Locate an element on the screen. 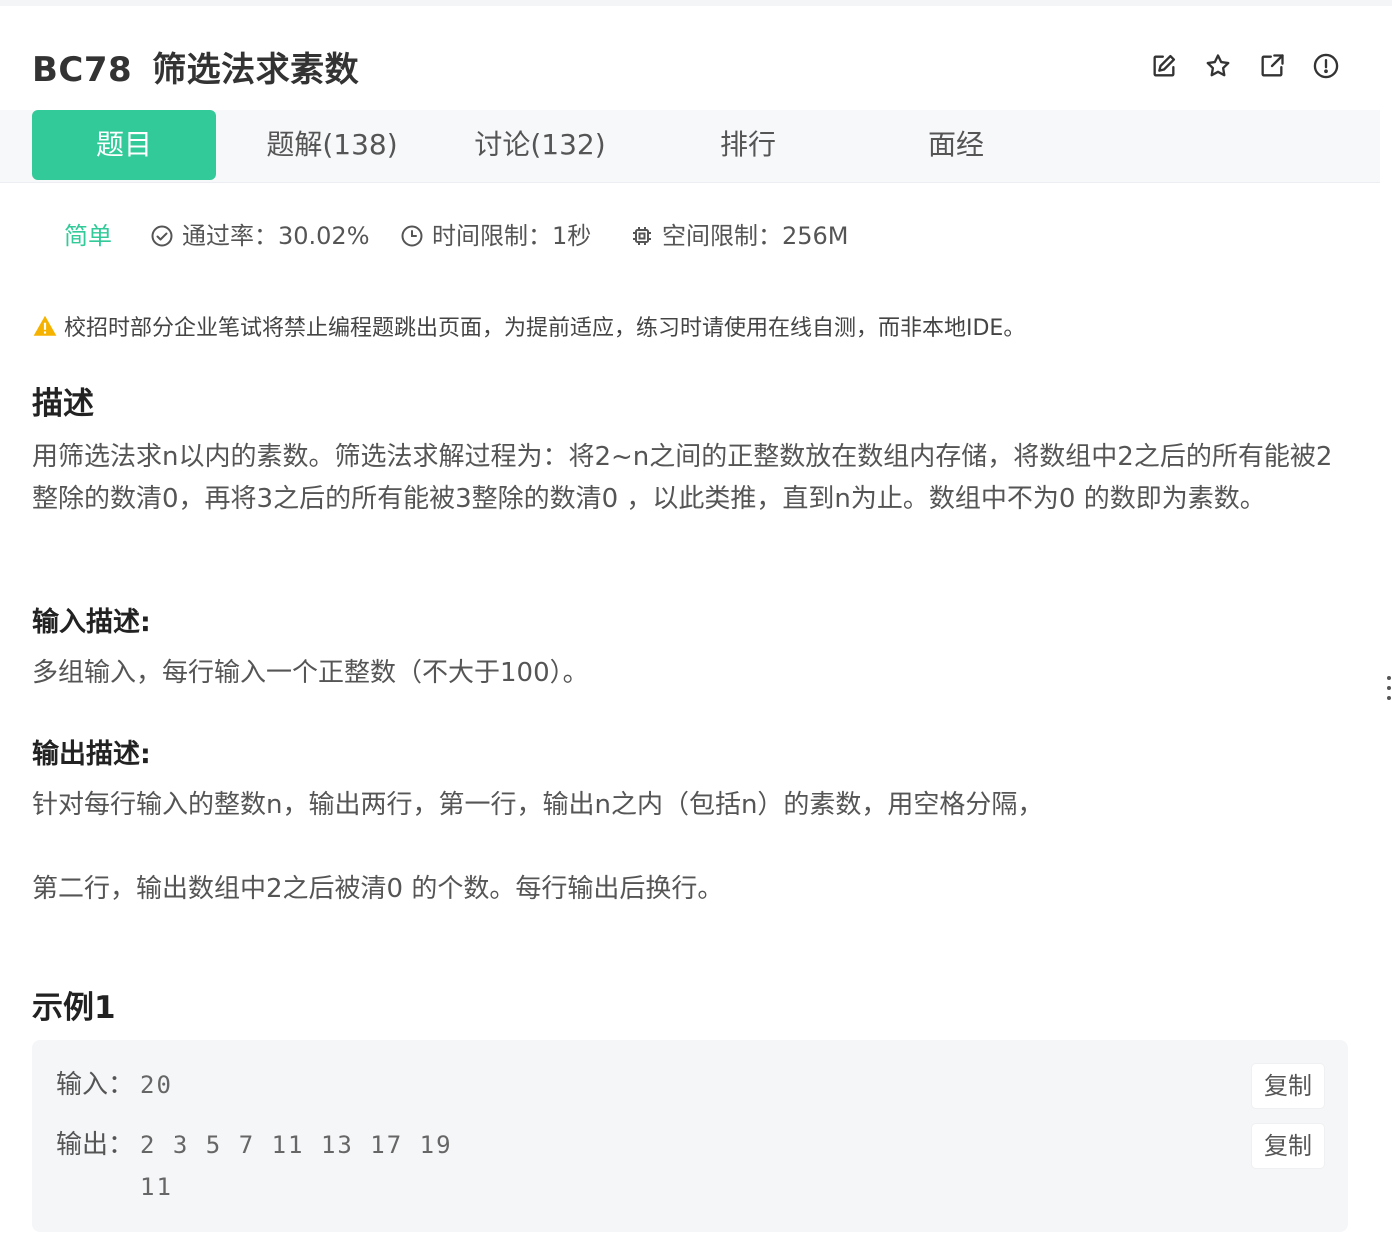  example-box: 输入： 20 复制 输出： 2 3 5 7 11 13 17 19 11 复制 is located at coordinates (690, 1136).